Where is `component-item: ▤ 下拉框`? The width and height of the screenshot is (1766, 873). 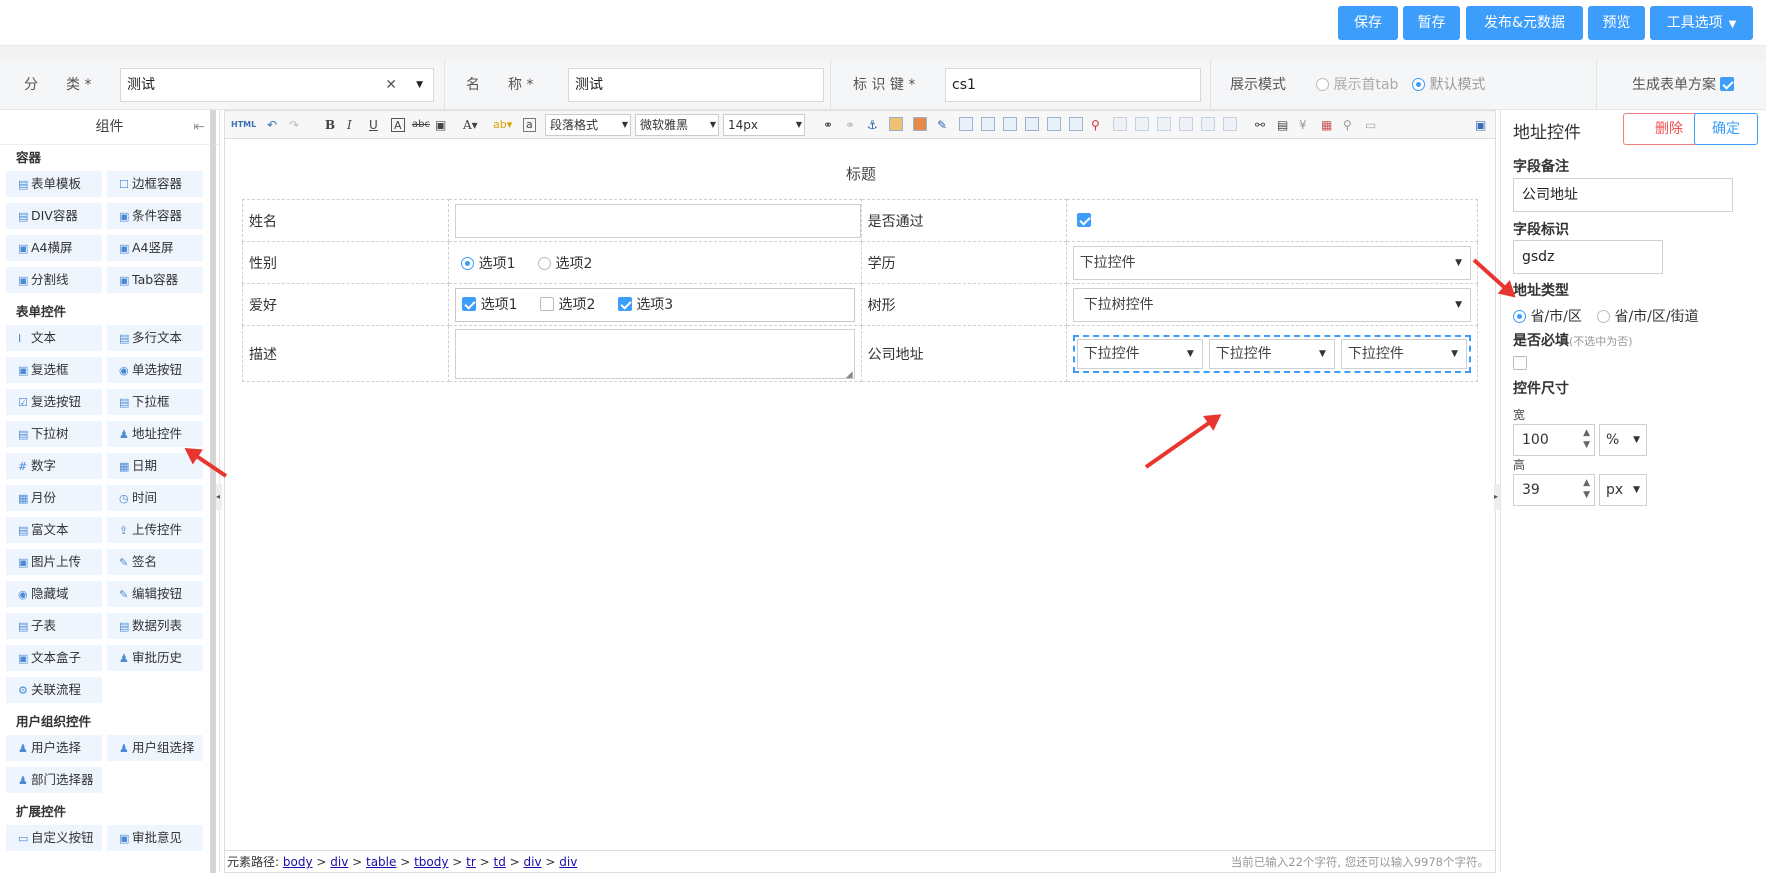 component-item: ▤ 下拉框 is located at coordinates (155, 402).